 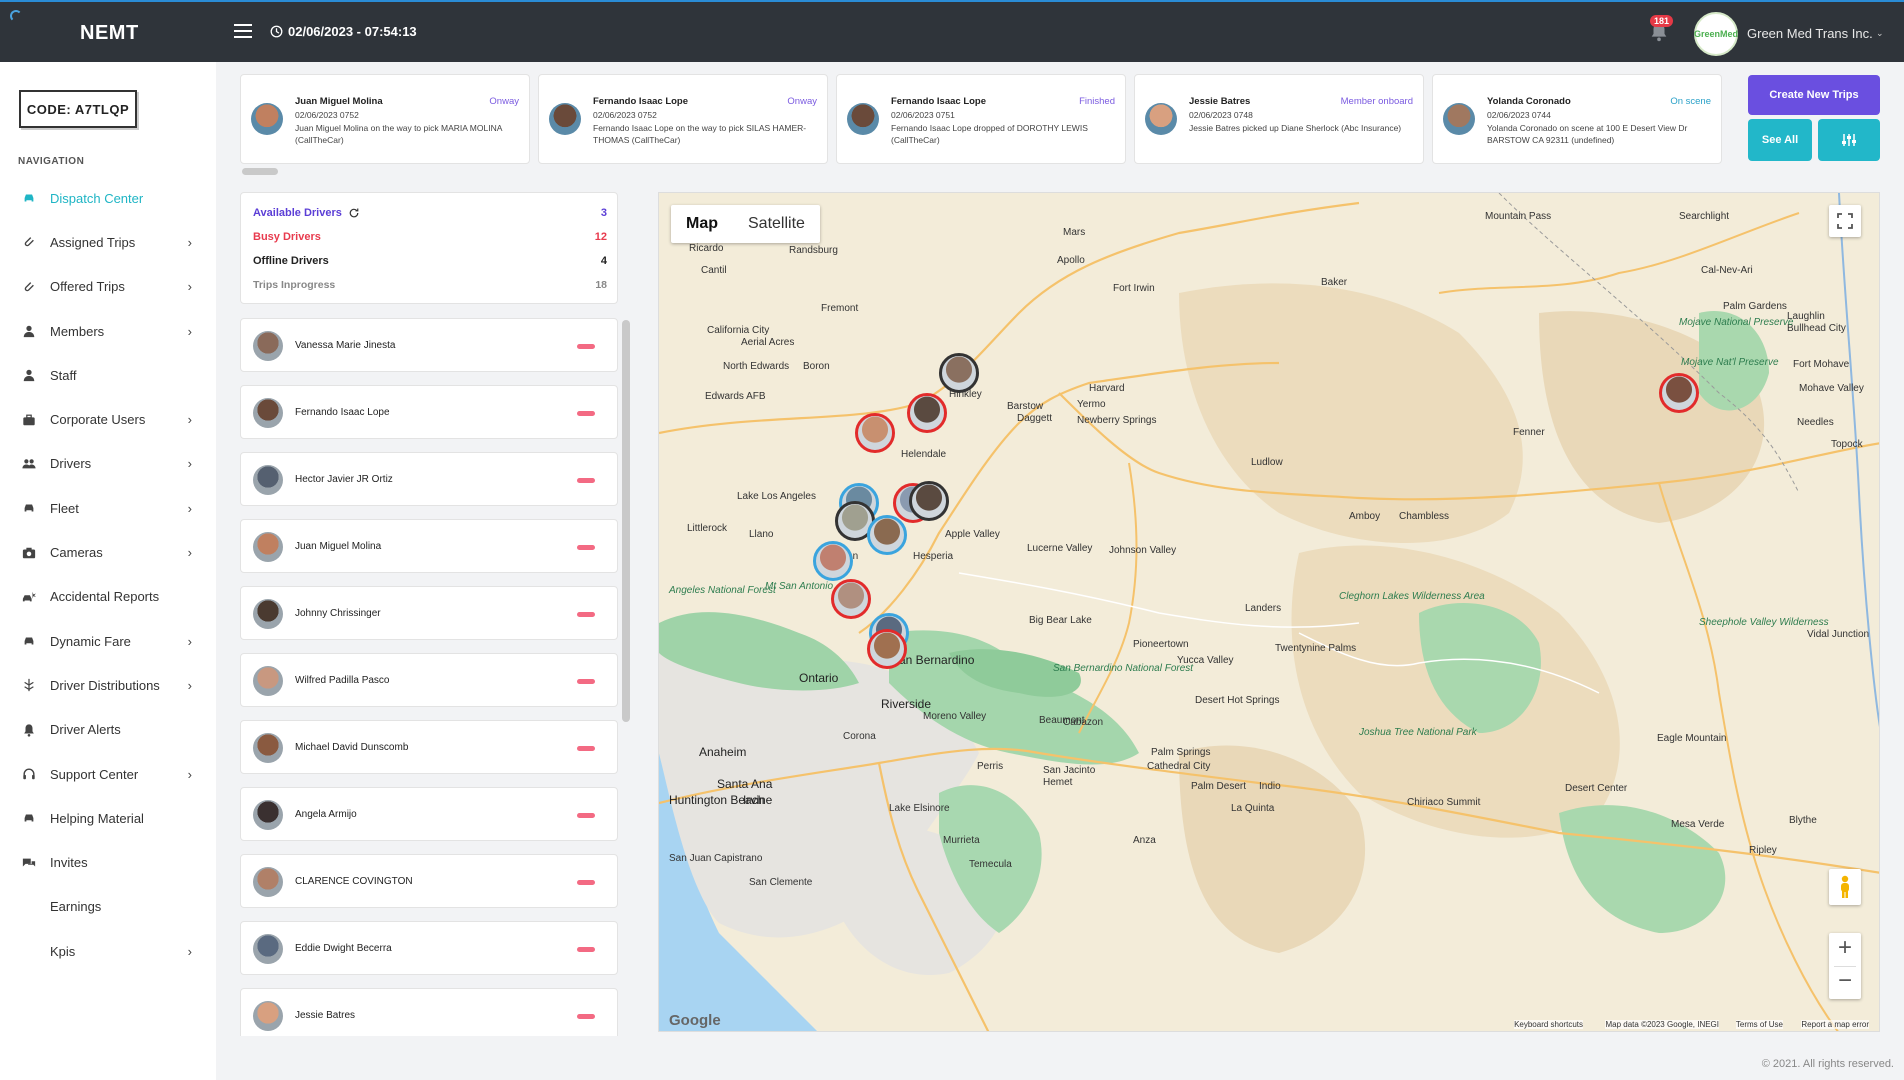 What do you see at coordinates (702, 224) in the screenshot?
I see `map-type-map-button: Map` at bounding box center [702, 224].